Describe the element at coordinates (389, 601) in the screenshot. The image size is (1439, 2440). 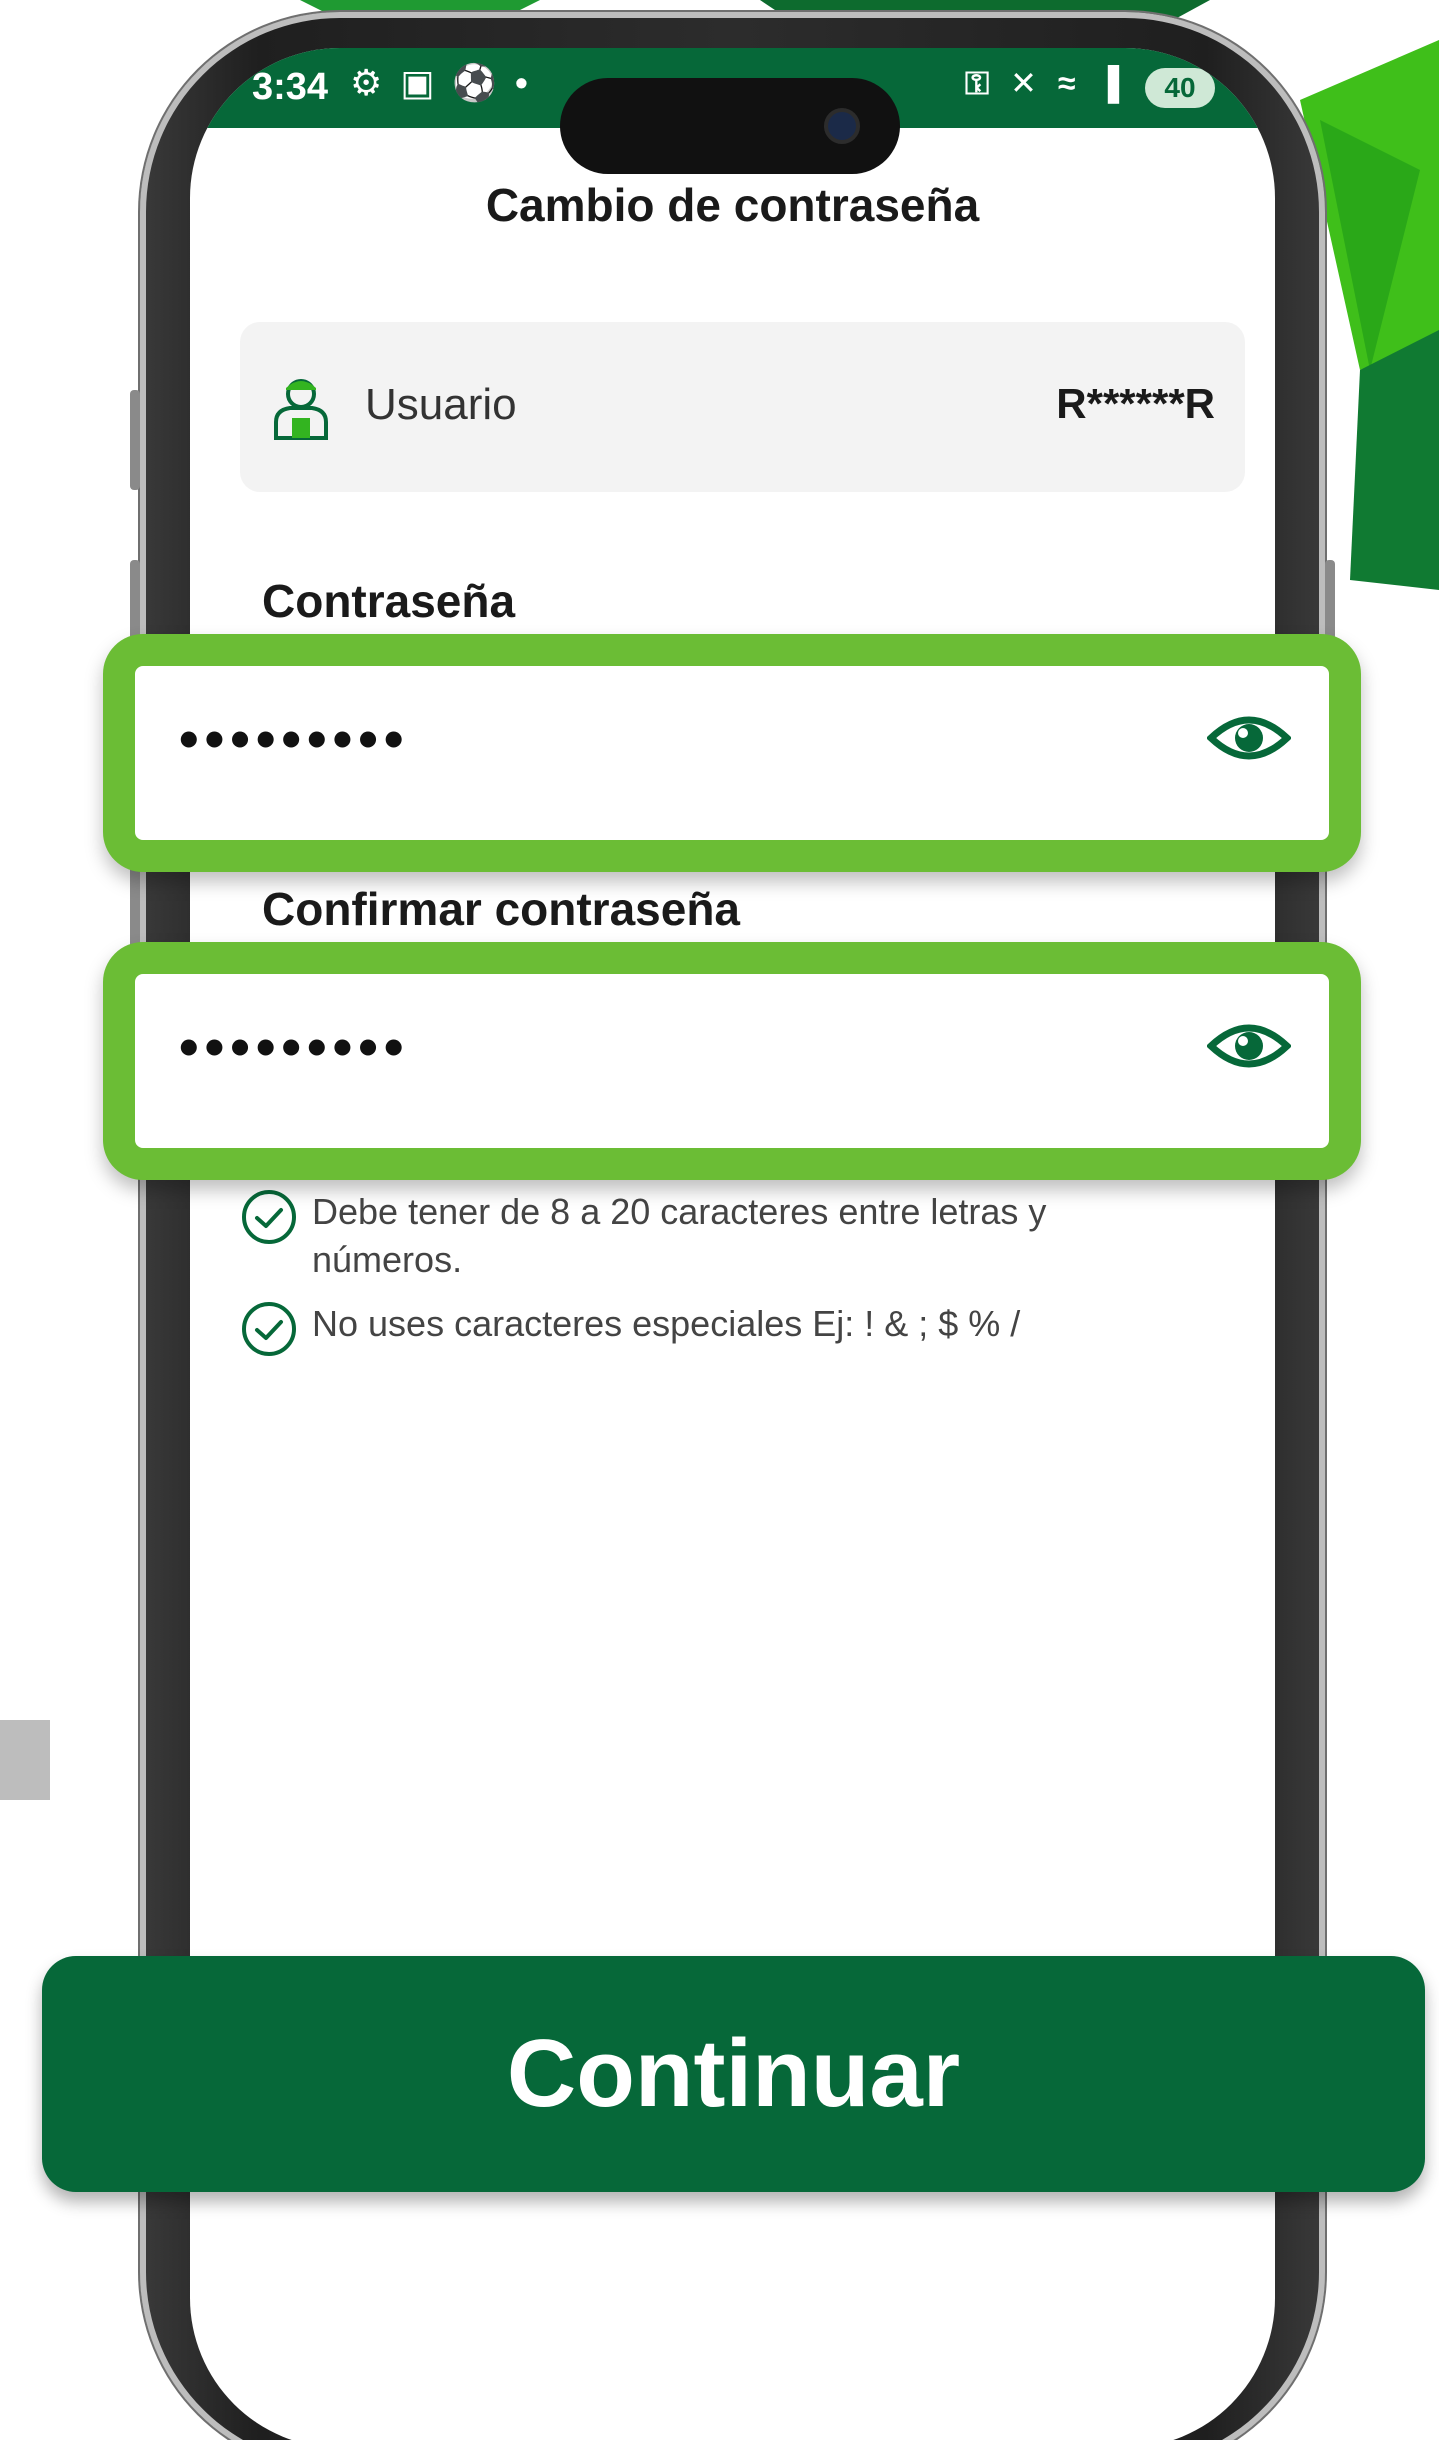
I see `password-label: Contraseña` at that location.